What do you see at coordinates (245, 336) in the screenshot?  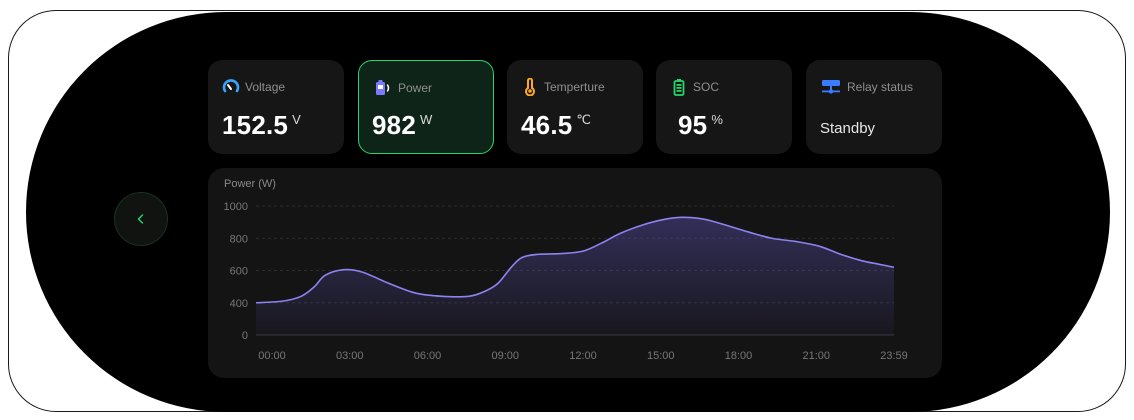 I see `y-tick-label: 0` at bounding box center [245, 336].